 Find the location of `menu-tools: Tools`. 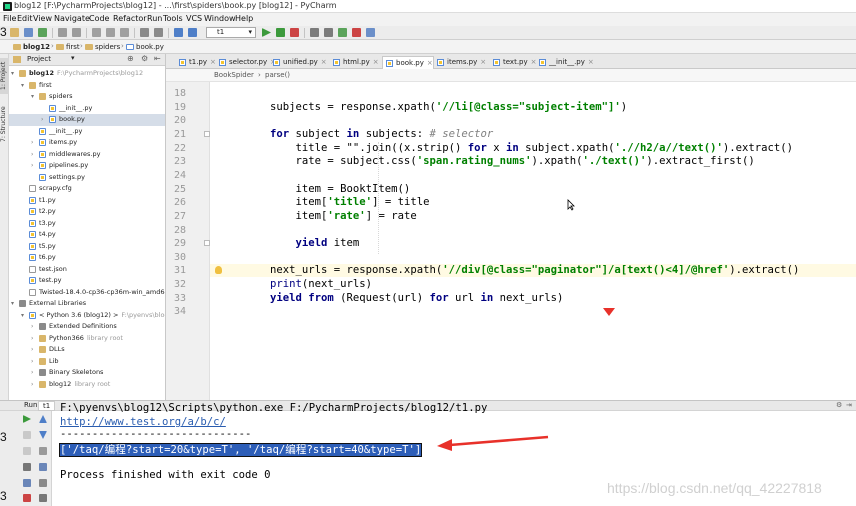

menu-tools: Tools is located at coordinates (173, 18).